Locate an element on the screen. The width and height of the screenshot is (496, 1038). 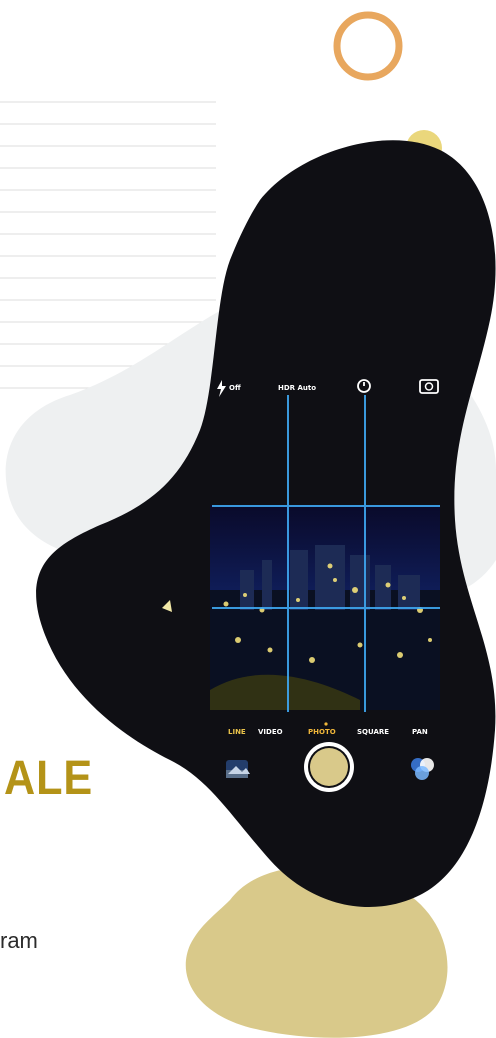
hdr-label: HDR Auto is located at coordinates (297, 388).